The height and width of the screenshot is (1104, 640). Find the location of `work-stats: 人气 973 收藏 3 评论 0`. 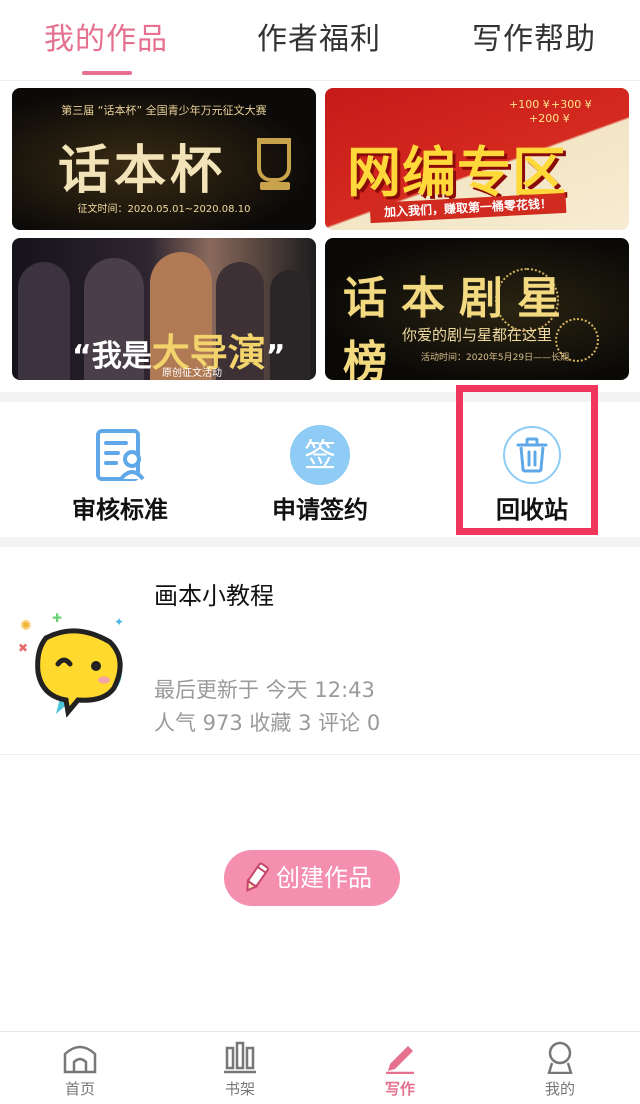

work-stats: 人气 973 收藏 3 评论 0 is located at coordinates (267, 723).